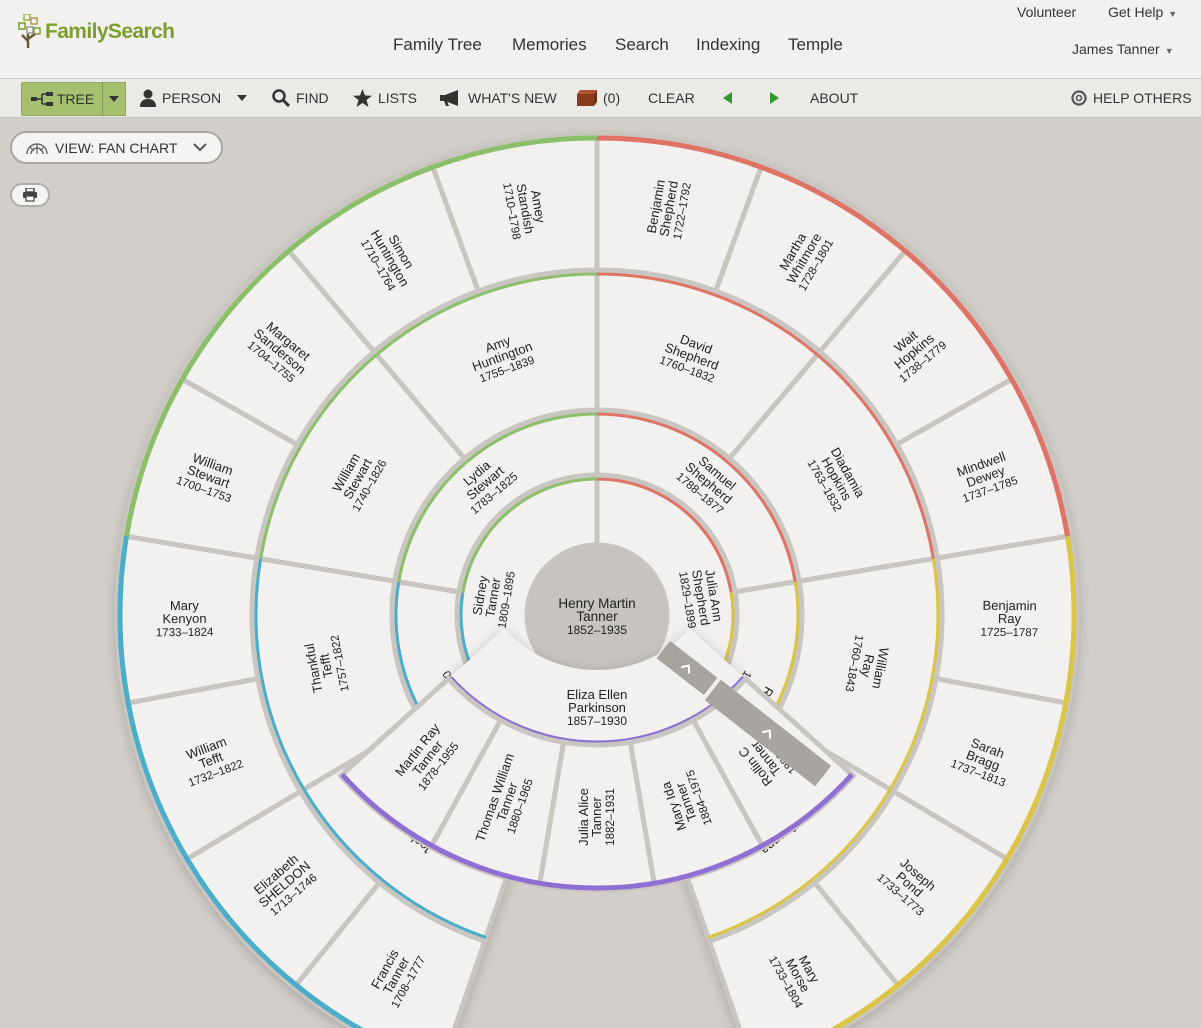  What do you see at coordinates (449, 98) in the screenshot?
I see `megaphone-icon` at bounding box center [449, 98].